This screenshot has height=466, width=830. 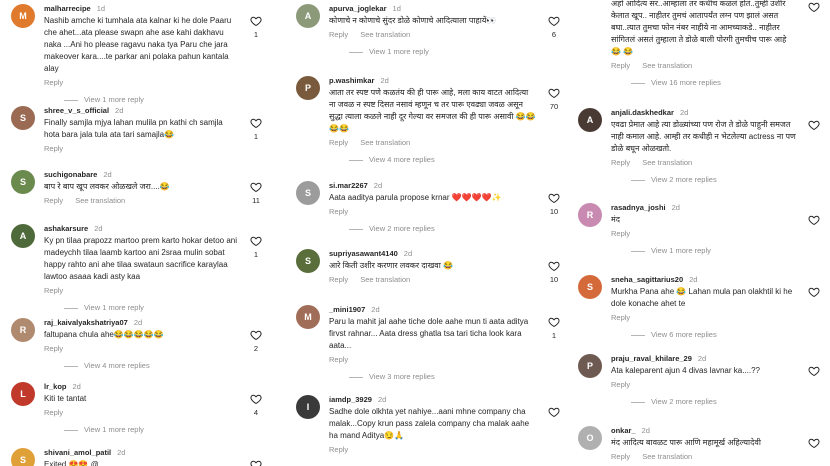 I want to click on view-replies-button: View 16 more replies, so click(x=713, y=82).